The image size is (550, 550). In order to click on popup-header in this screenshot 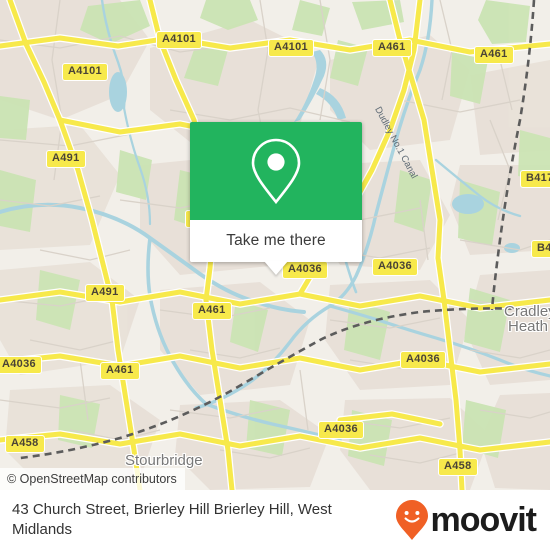, I will do `click(276, 171)`.